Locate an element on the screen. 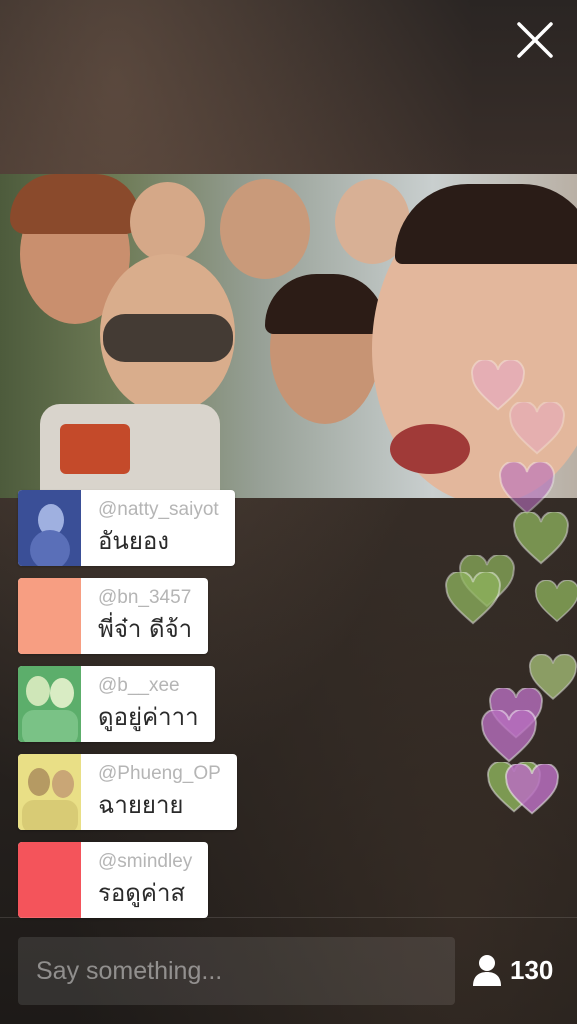  close-button is located at coordinates (535, 40).